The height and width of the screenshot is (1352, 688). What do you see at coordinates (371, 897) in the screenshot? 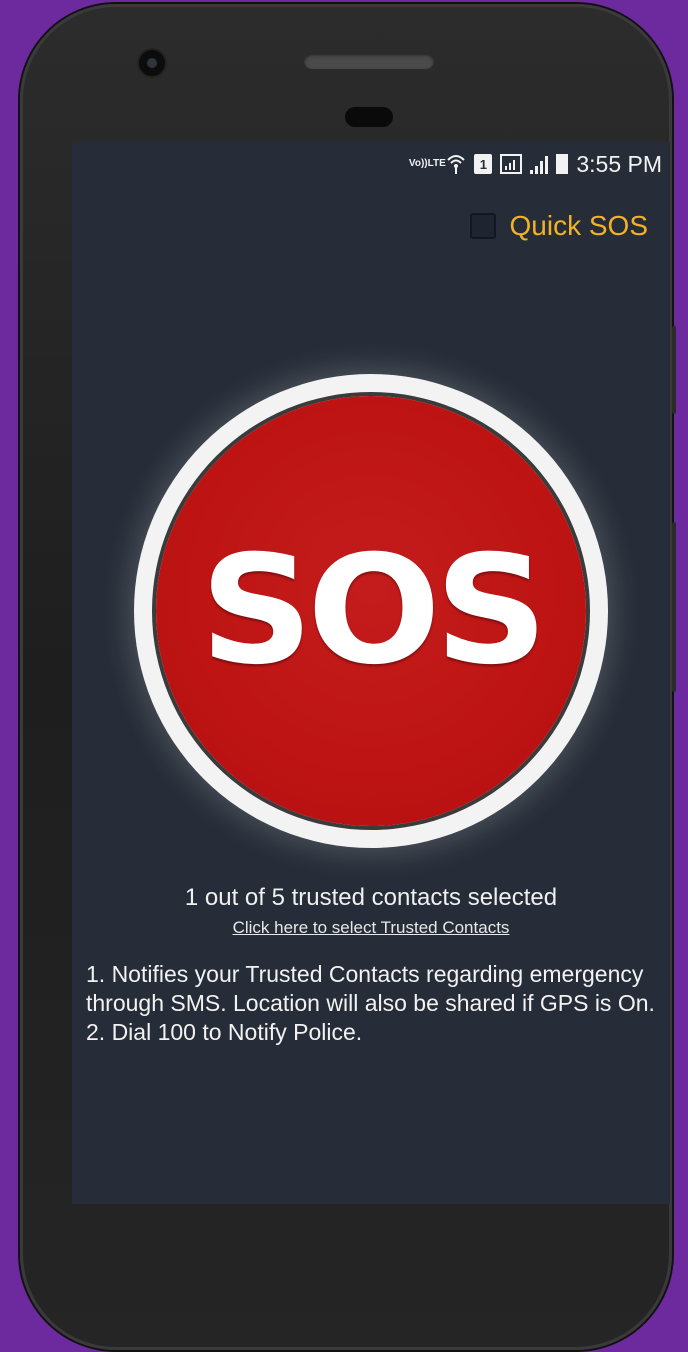
I see `trusted-contacts-count: 1 out of 5 trusted contacts selected` at bounding box center [371, 897].